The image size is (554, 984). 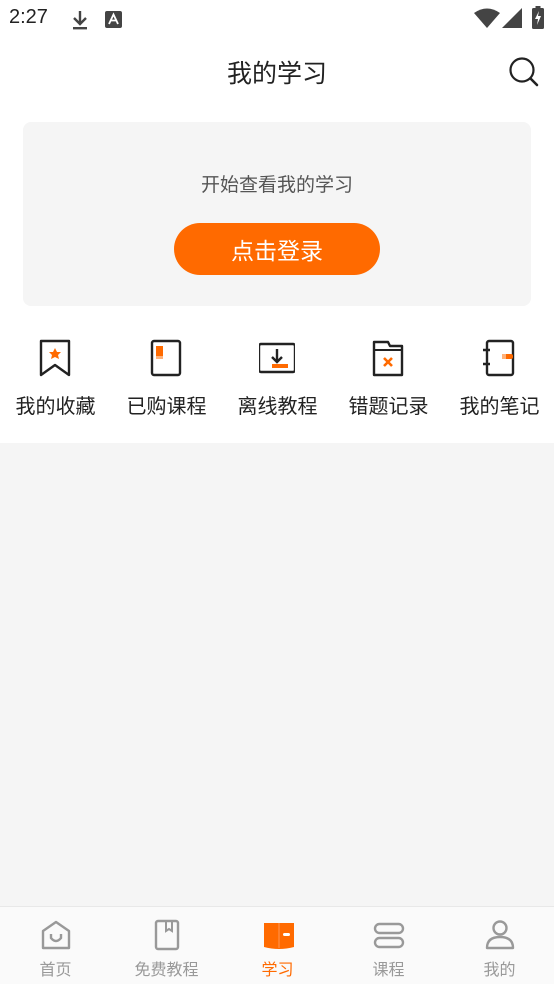 I want to click on shortcut-purchased-courses: 已购课程, so click(x=166, y=383).